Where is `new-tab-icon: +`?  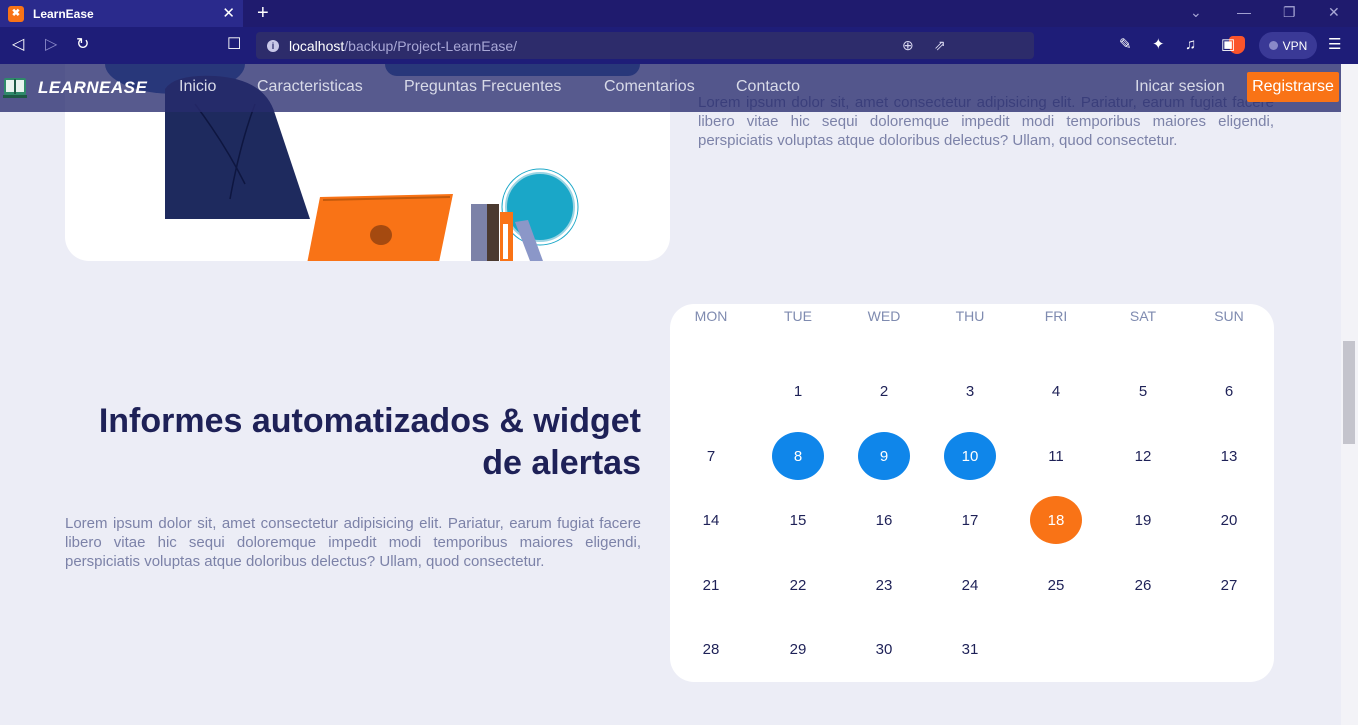
new-tab-icon: + is located at coordinates (263, 13).